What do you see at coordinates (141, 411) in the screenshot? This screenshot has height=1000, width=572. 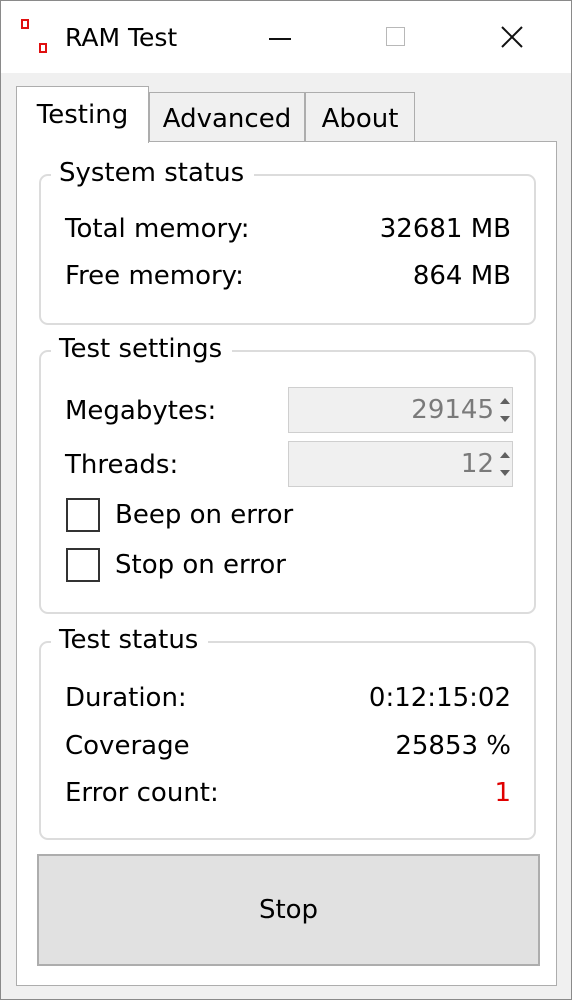 I see `megabytes-label: Megabytes:` at bounding box center [141, 411].